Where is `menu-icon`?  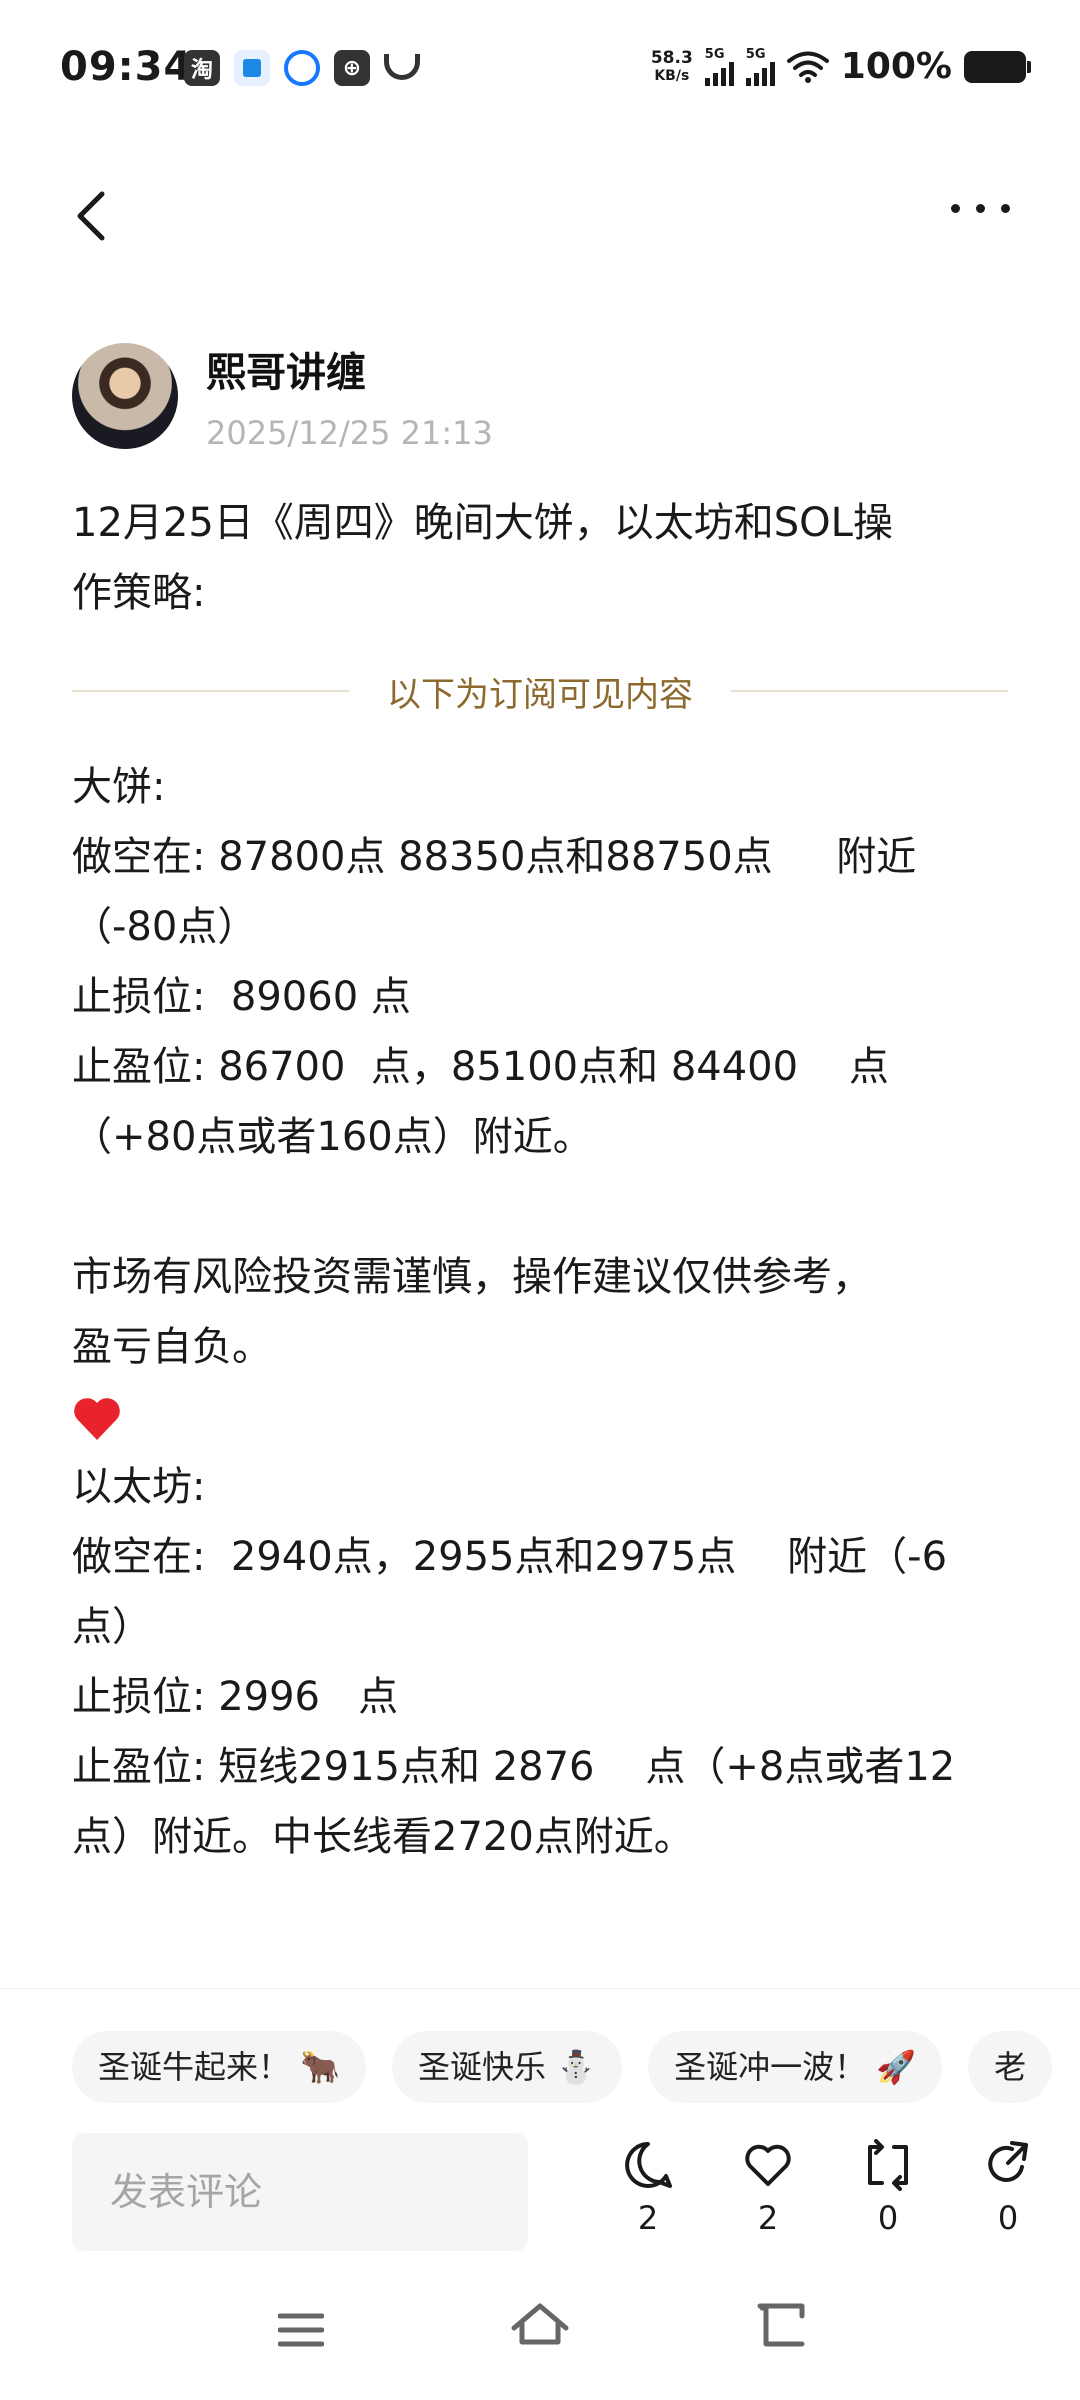
menu-icon is located at coordinates (301, 2330).